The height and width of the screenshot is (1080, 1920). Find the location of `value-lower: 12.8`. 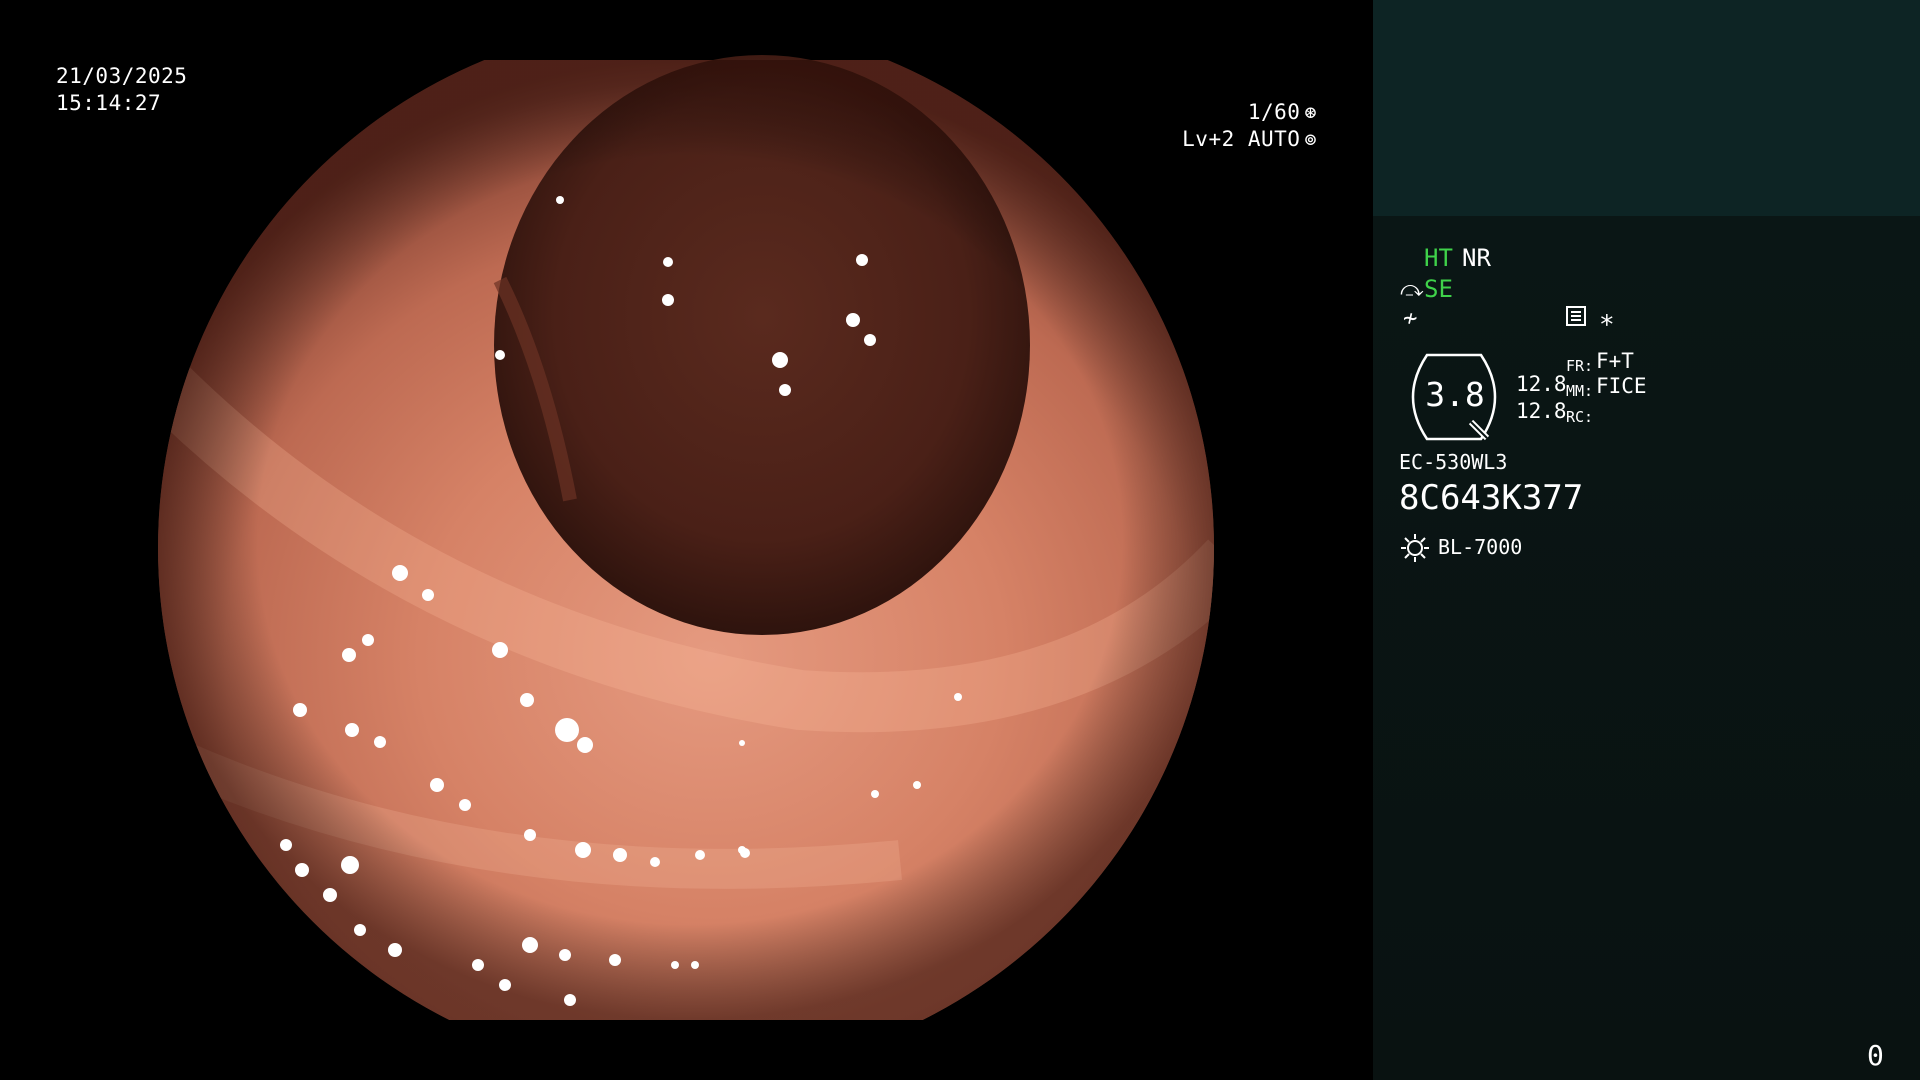

value-lower: 12.8 is located at coordinates (1541, 411).